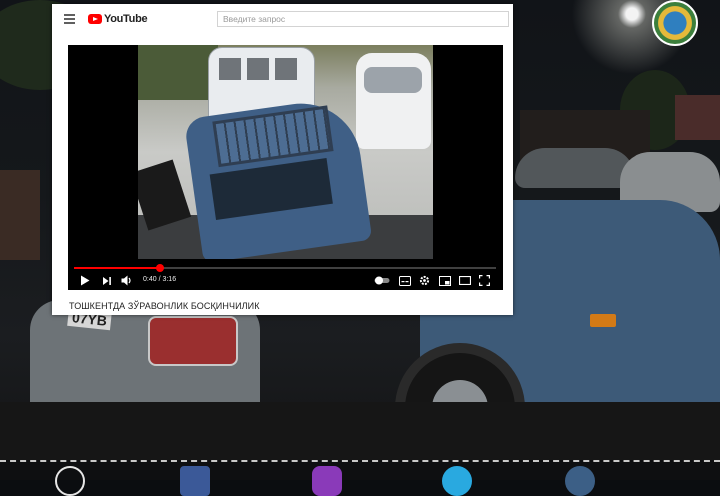 The width and height of the screenshot is (720, 496). Describe the element at coordinates (464, 280) in the screenshot. I see `theater-mode-icon` at that location.